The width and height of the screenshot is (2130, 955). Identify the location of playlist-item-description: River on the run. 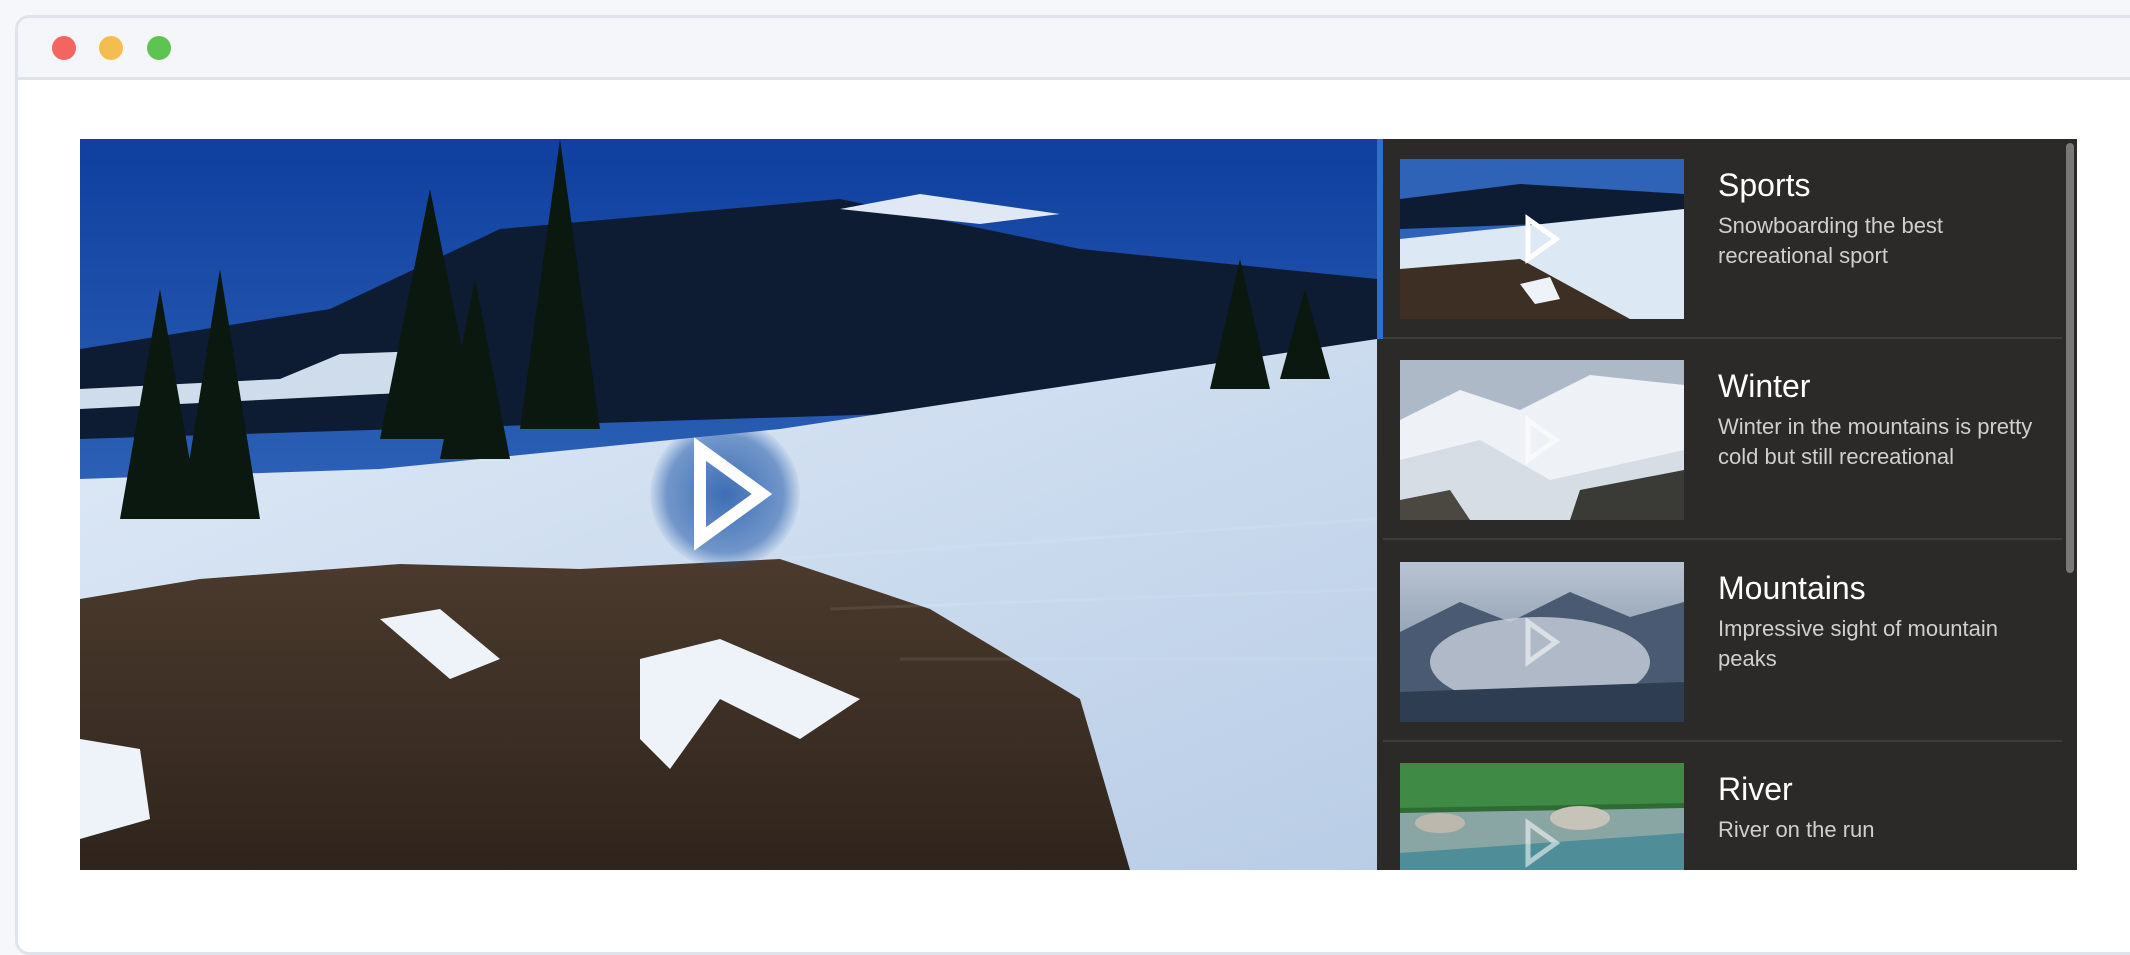
(1796, 829).